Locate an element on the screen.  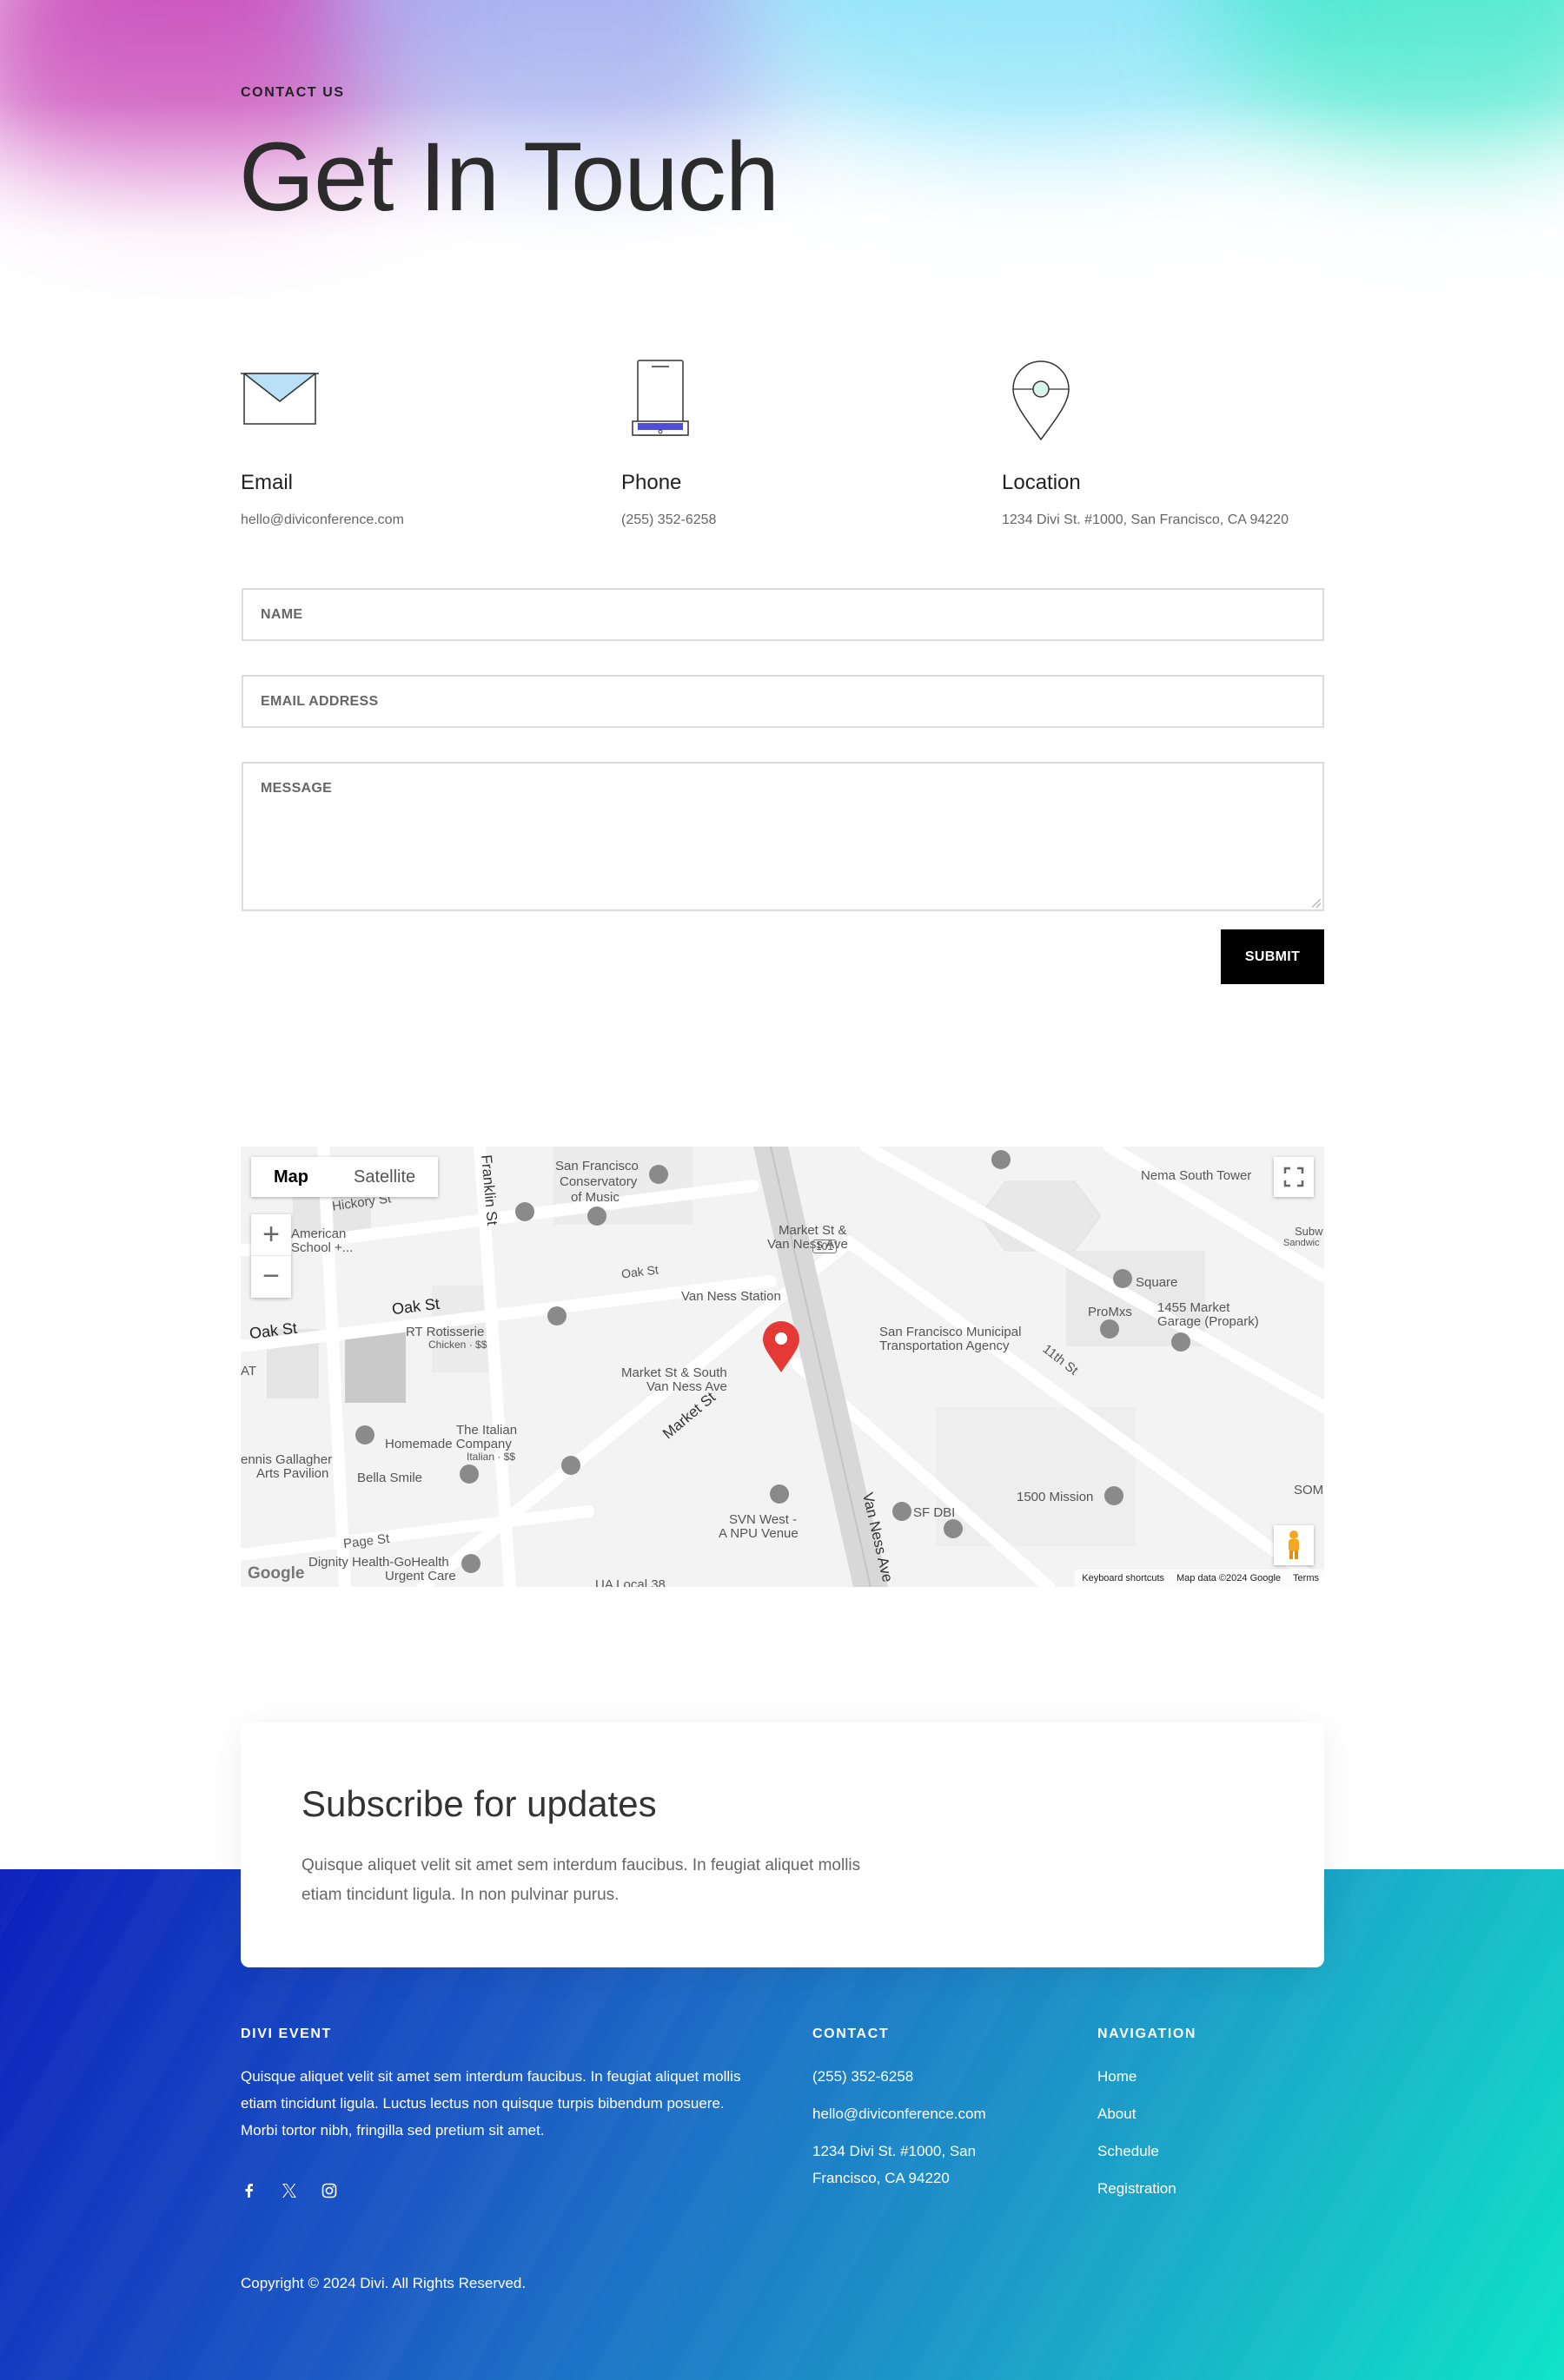
map-type-satellite-button: Satellite is located at coordinates (384, 1177).